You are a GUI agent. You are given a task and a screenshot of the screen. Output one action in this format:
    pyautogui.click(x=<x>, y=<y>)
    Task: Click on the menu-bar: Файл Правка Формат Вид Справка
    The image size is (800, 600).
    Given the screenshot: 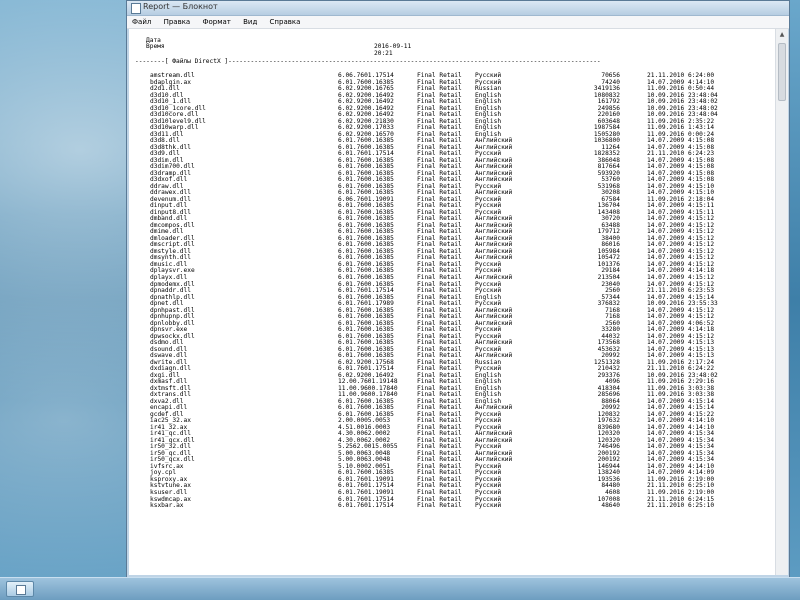 What is the action you would take?
    pyautogui.click(x=458, y=22)
    